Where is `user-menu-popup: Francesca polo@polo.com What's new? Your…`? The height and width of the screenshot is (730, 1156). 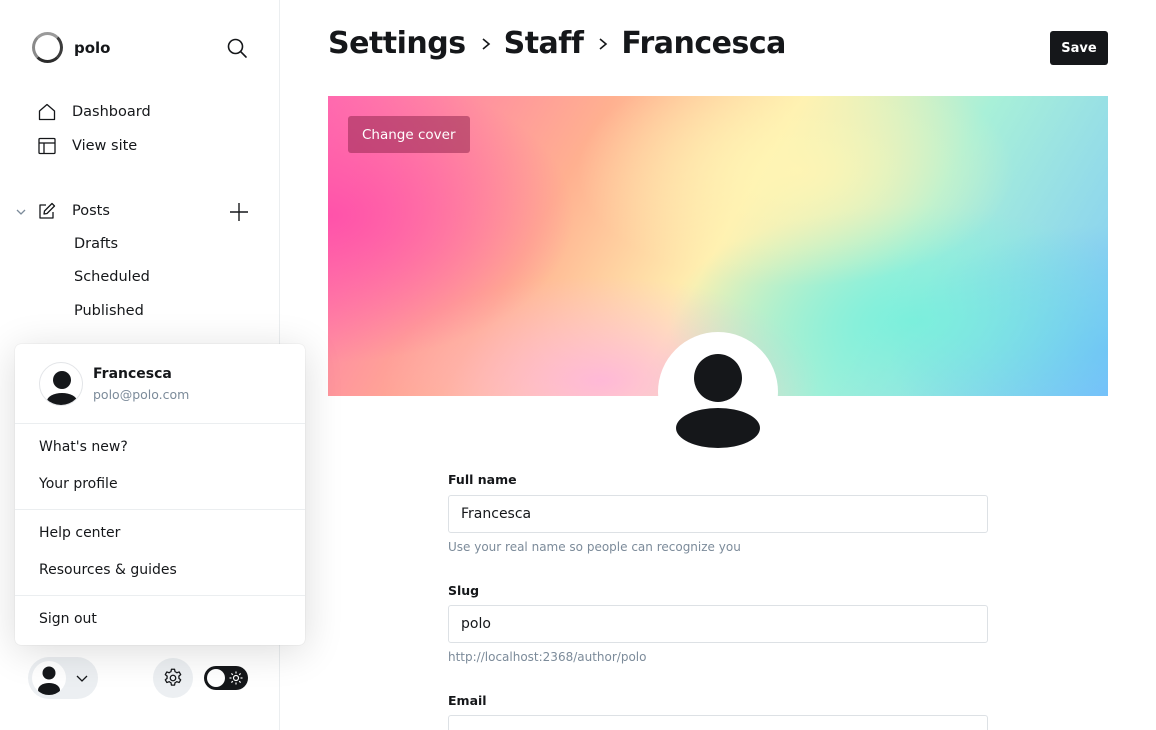 user-menu-popup: Francesca polo@polo.com What's new? Your… is located at coordinates (160, 494).